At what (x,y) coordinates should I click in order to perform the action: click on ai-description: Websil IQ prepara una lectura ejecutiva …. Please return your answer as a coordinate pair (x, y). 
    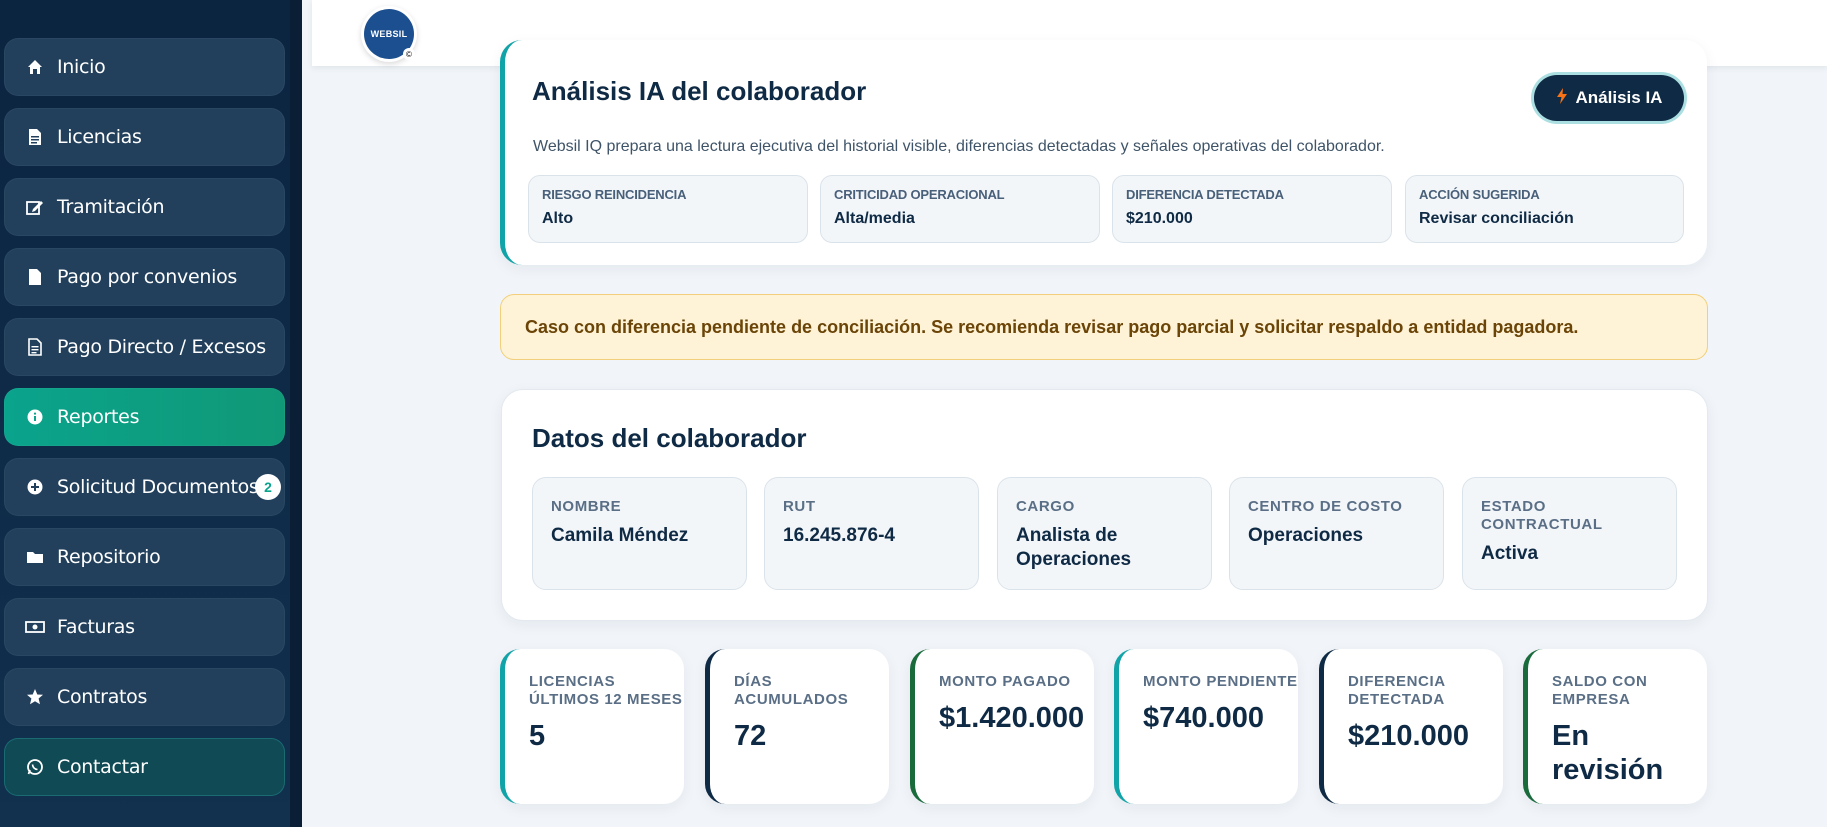
    Looking at the image, I should click on (959, 146).